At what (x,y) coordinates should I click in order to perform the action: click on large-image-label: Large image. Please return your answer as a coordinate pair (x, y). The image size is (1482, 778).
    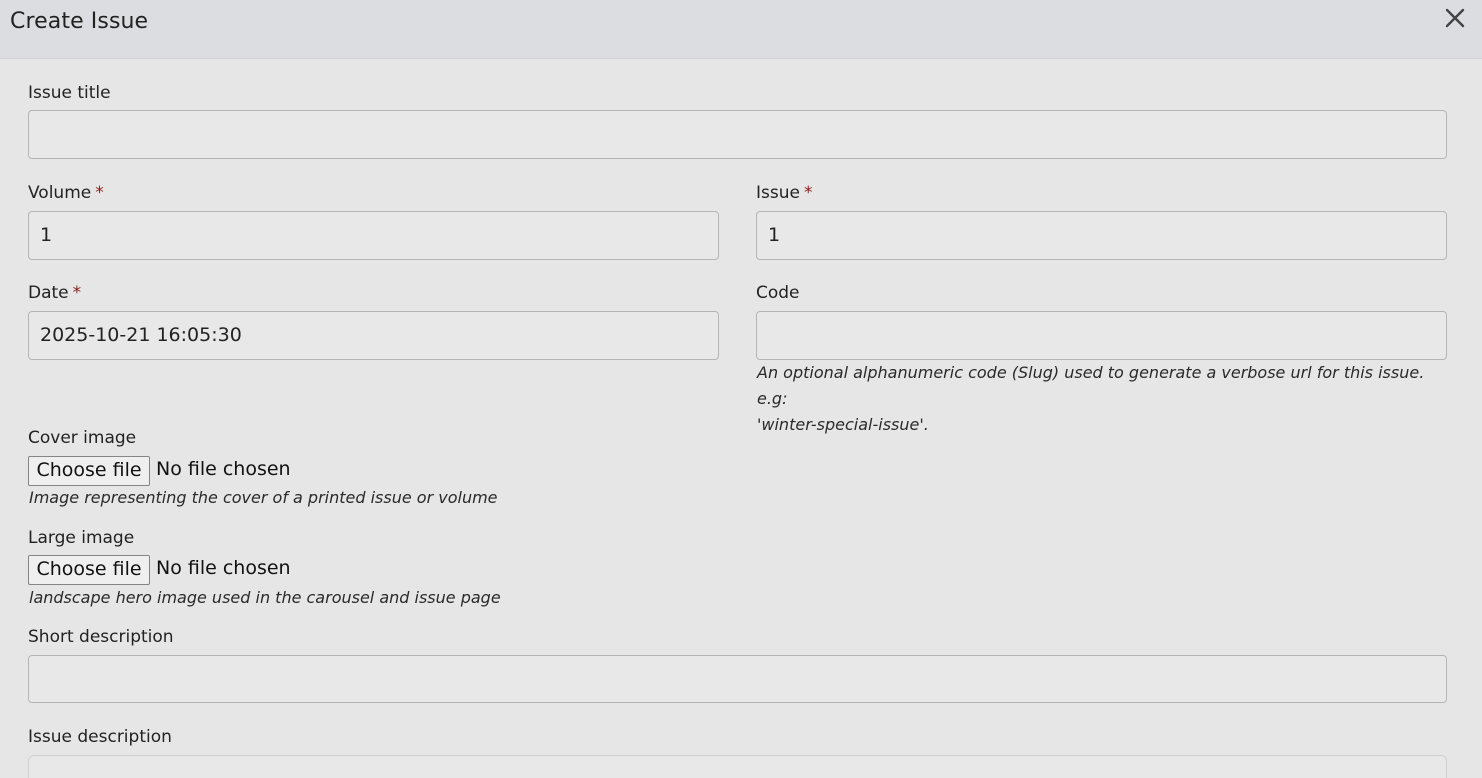
    Looking at the image, I should click on (81, 538).